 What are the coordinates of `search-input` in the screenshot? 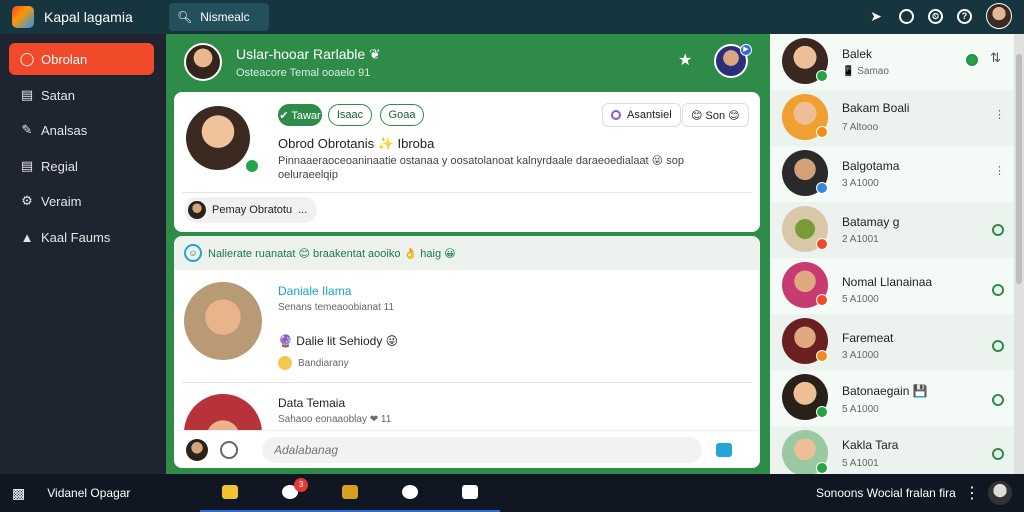 It's located at (232, 17).